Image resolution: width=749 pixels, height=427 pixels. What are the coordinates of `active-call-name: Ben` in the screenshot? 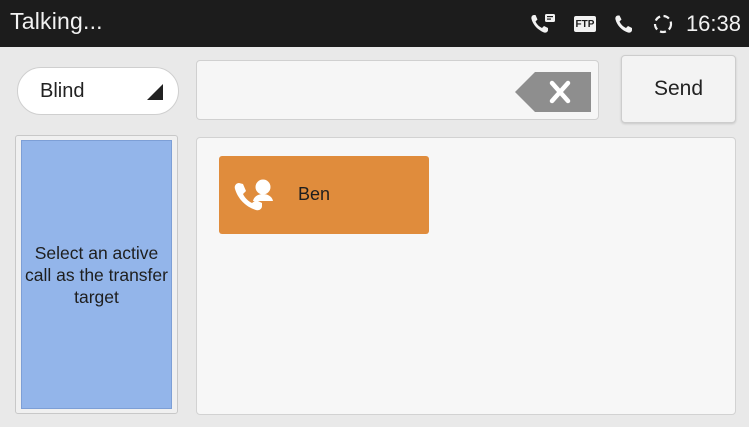 It's located at (314, 194).